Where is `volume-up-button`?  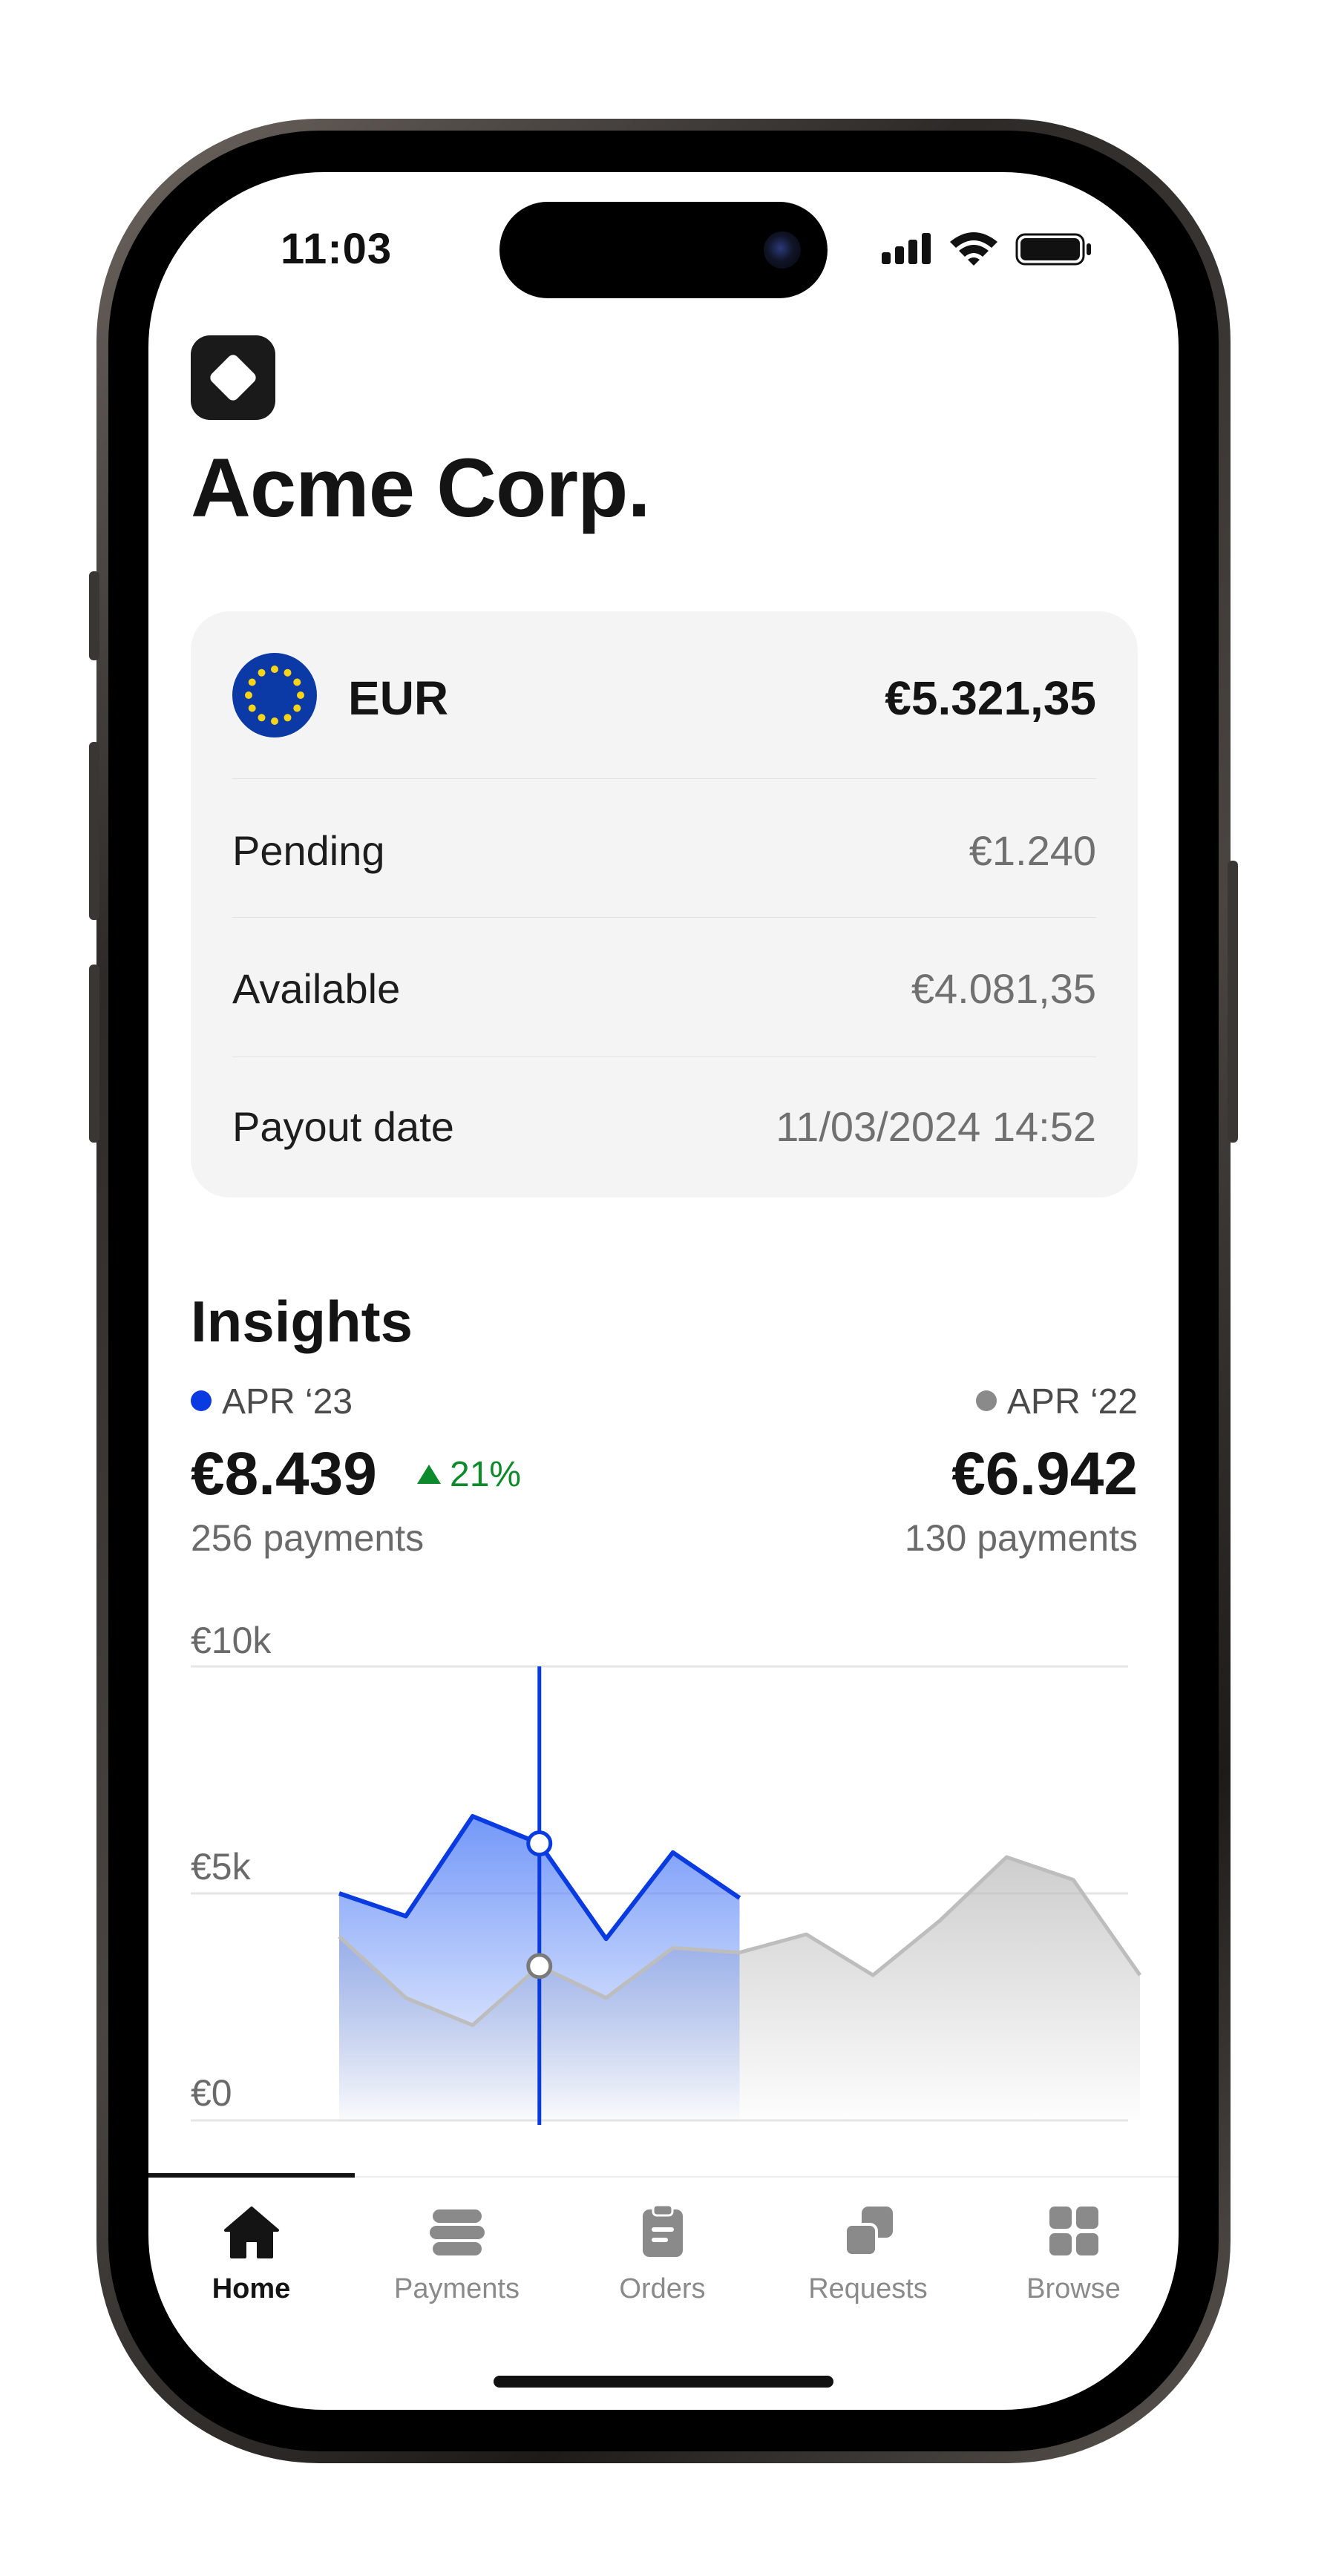
volume-up-button is located at coordinates (94, 831).